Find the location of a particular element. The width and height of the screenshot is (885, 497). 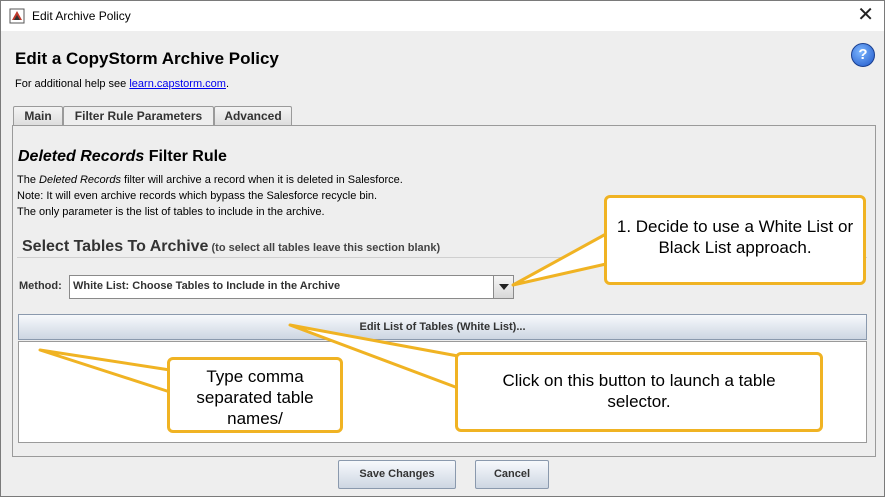

method-callout-pointer is located at coordinates (559, 259).